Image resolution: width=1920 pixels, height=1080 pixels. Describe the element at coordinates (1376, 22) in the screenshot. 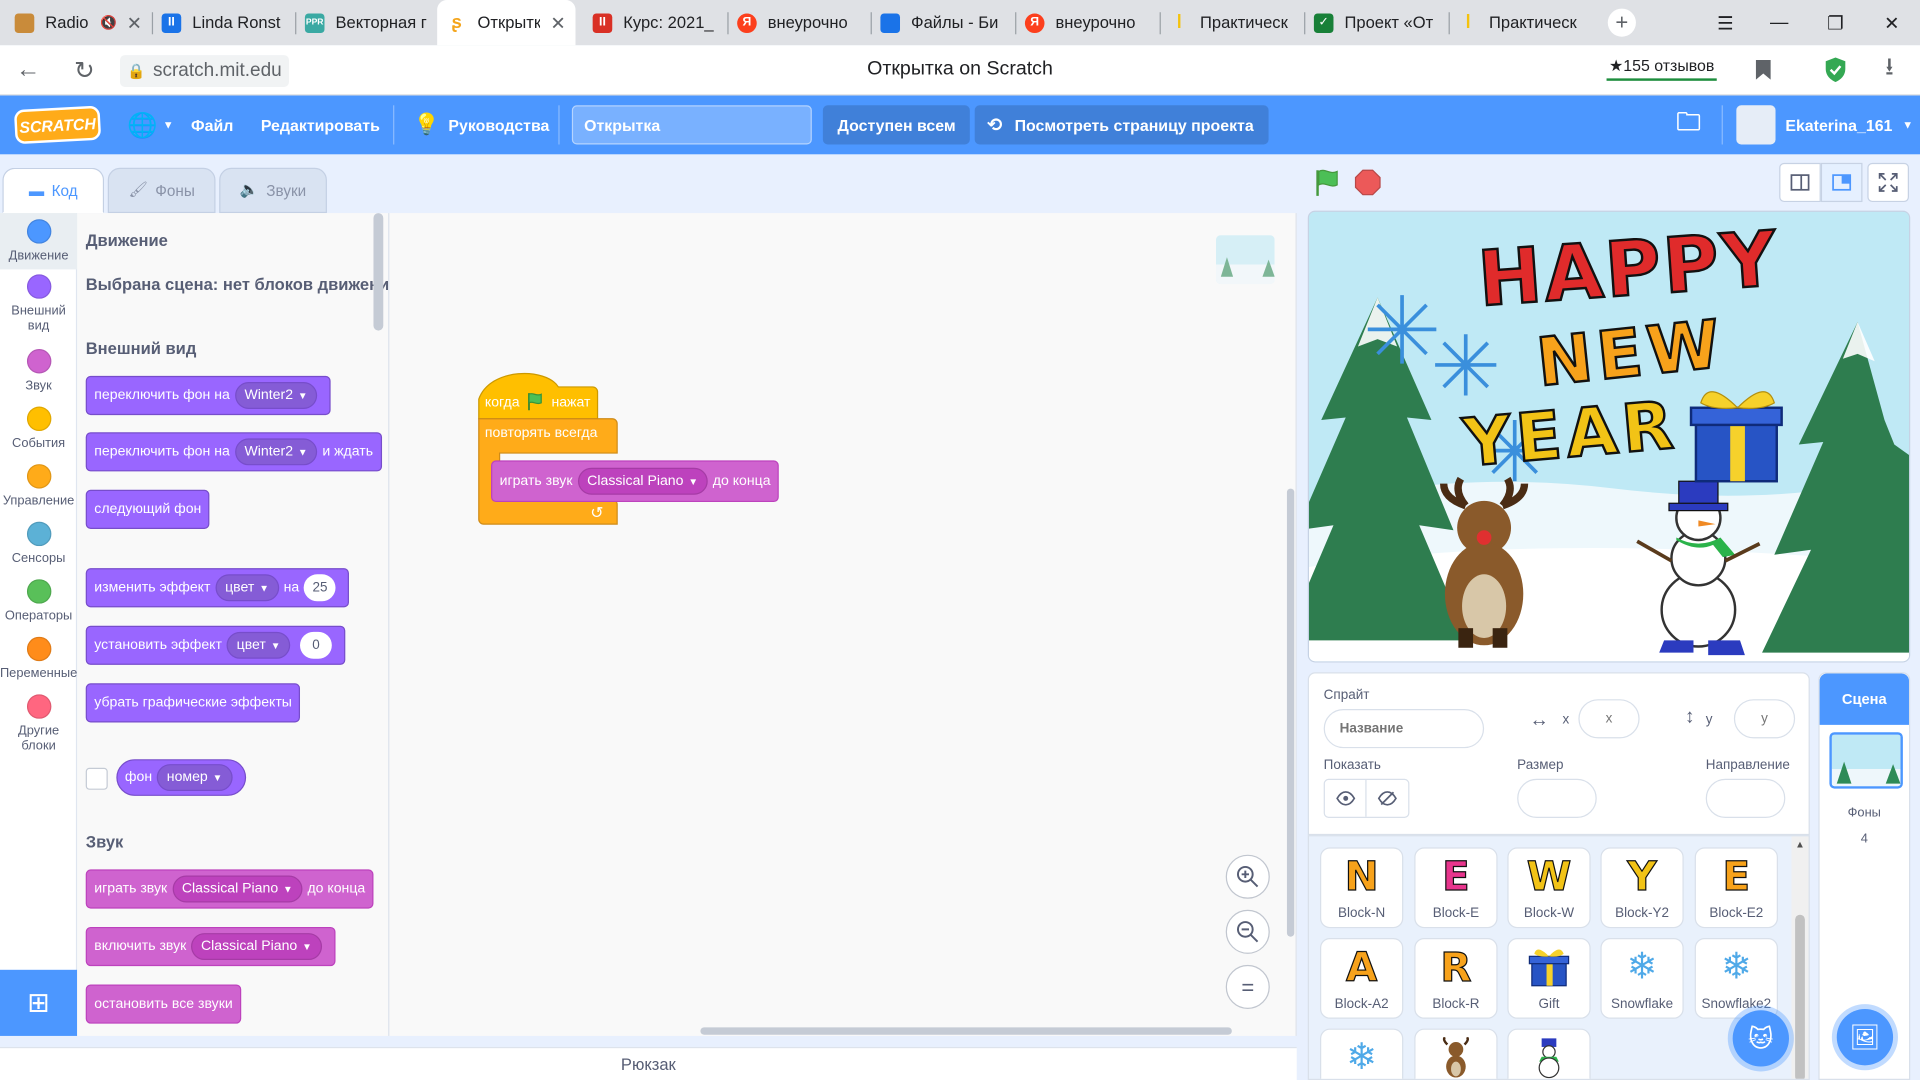

I see `browser-tab: ✓ Проект «От` at that location.